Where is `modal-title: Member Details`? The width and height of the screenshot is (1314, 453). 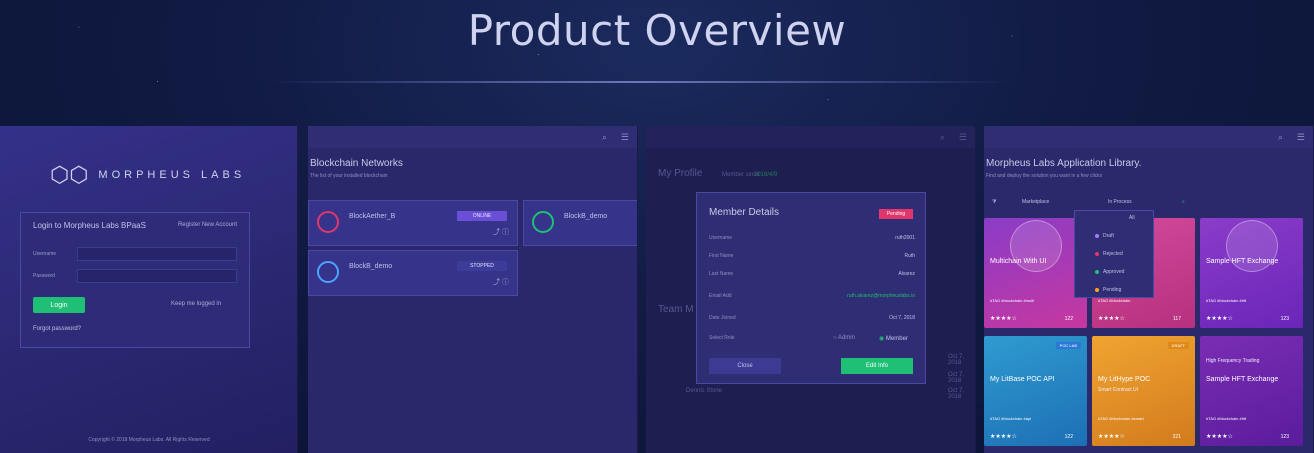
modal-title: Member Details is located at coordinates (744, 212).